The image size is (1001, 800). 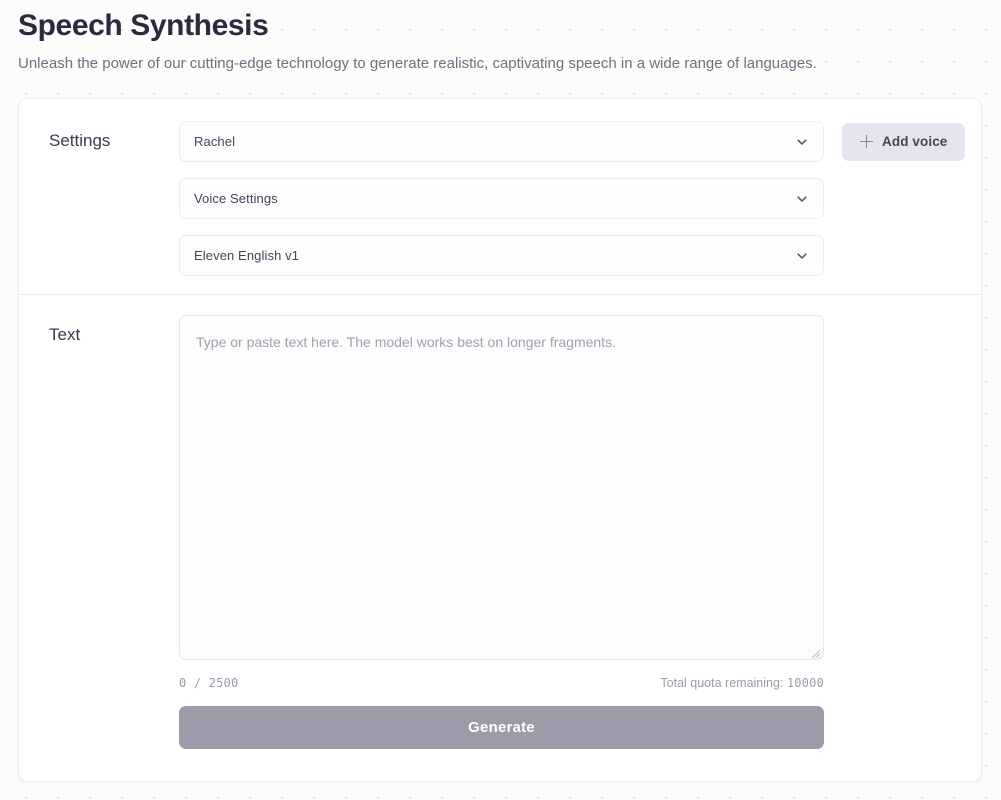 I want to click on voice-settings-row: Voice Settings, so click(x=572, y=198).